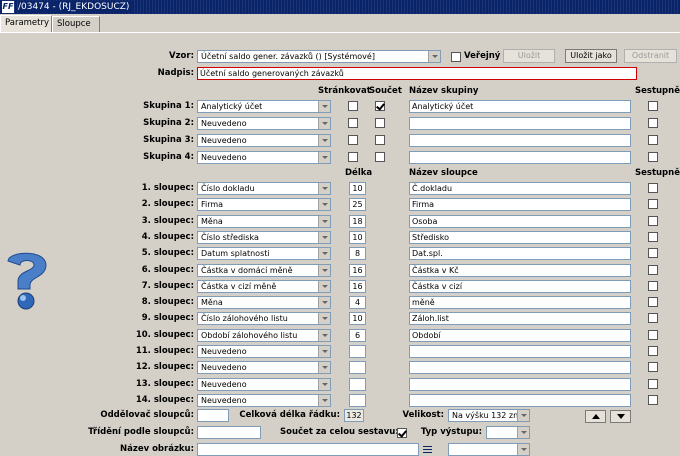 The width and height of the screenshot is (680, 456). What do you see at coordinates (520, 253) in the screenshot?
I see `column-name-input: Dat.spl.` at bounding box center [520, 253].